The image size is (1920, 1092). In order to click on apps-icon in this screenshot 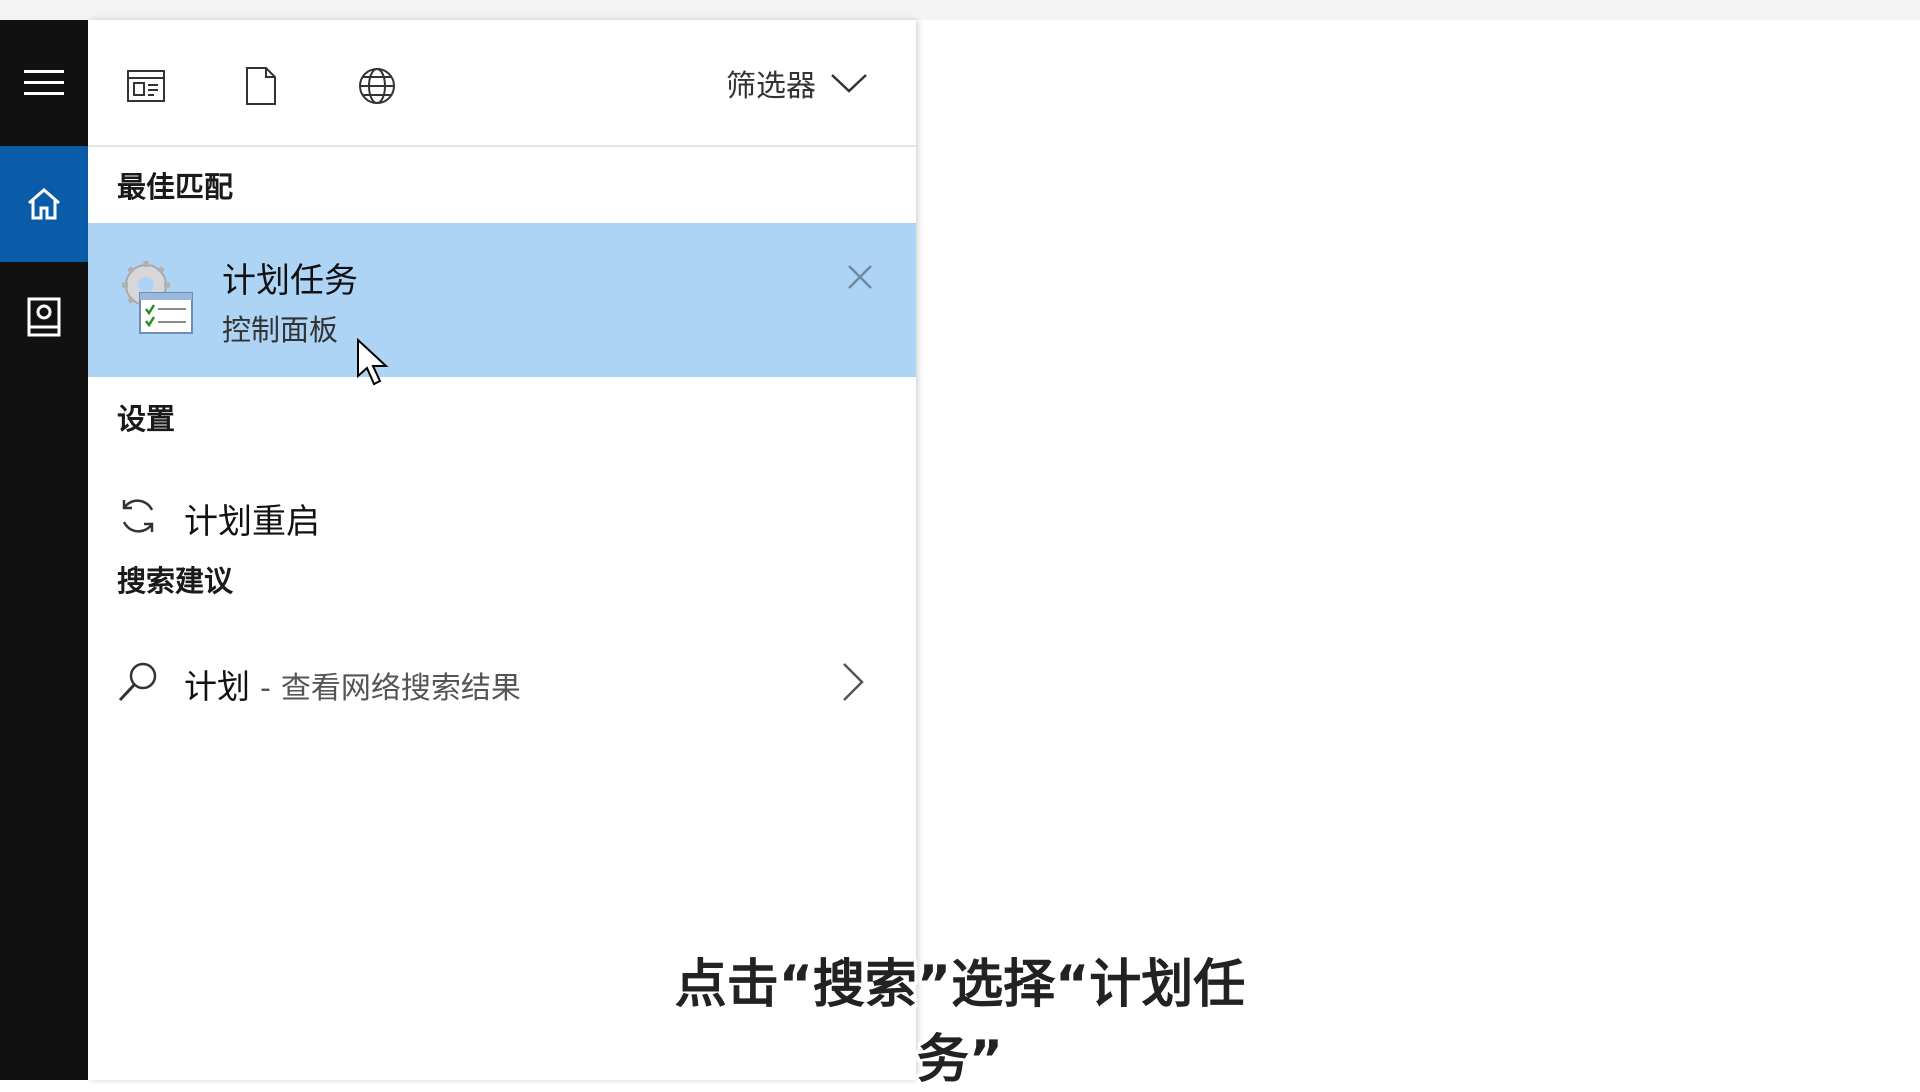, I will do `click(146, 86)`.